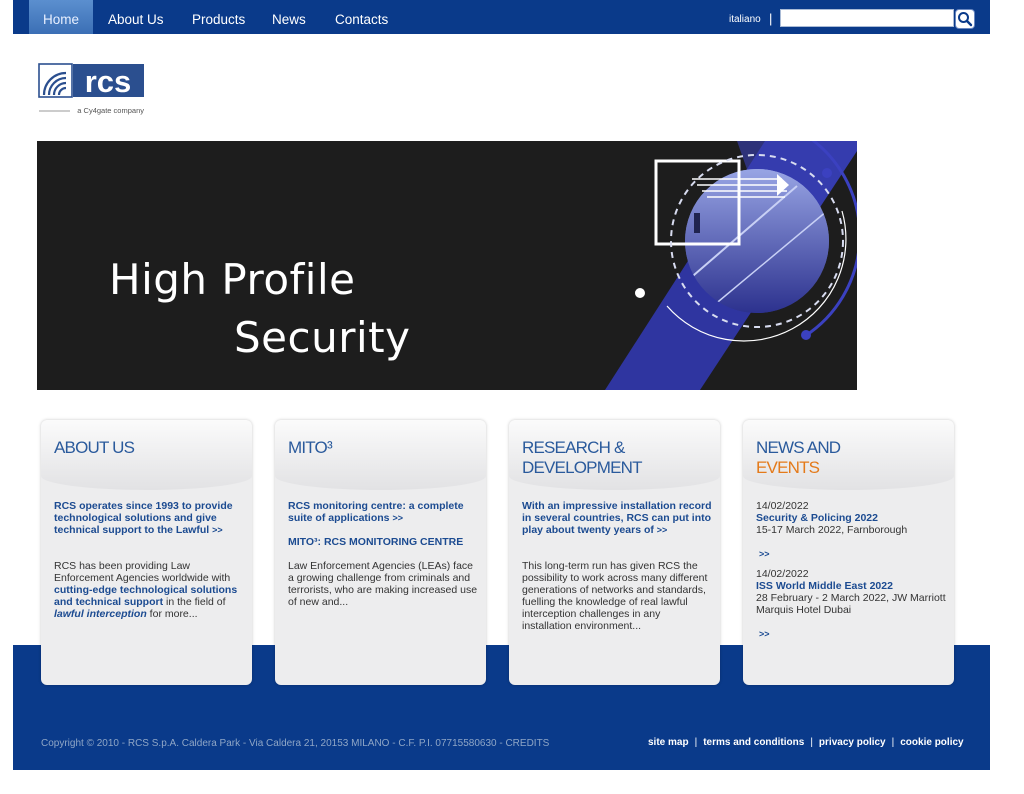 This screenshot has height=794, width=1024. I want to click on event-title-link: ISS World Middle East 2022, so click(851, 586).